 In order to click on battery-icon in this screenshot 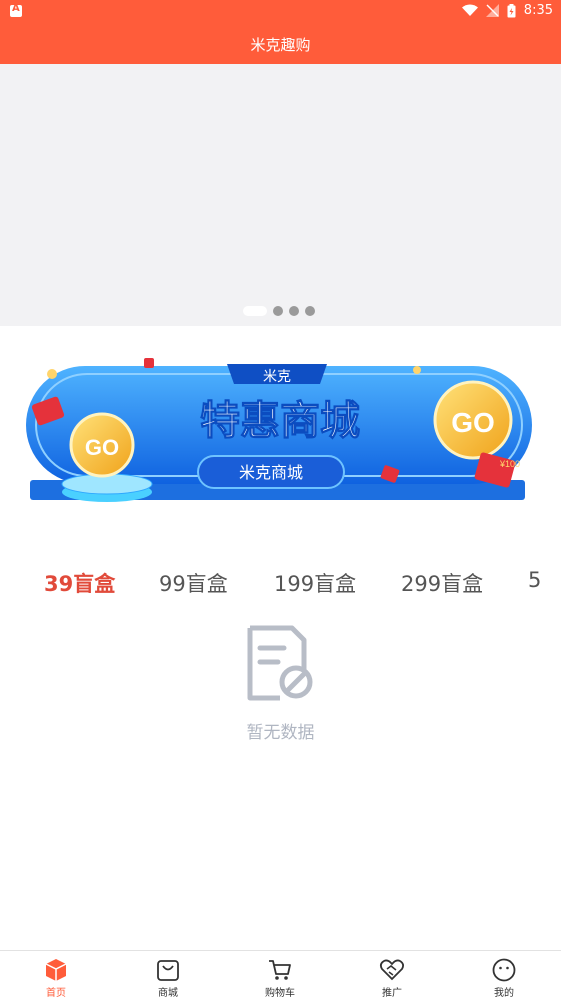, I will do `click(511, 10)`.